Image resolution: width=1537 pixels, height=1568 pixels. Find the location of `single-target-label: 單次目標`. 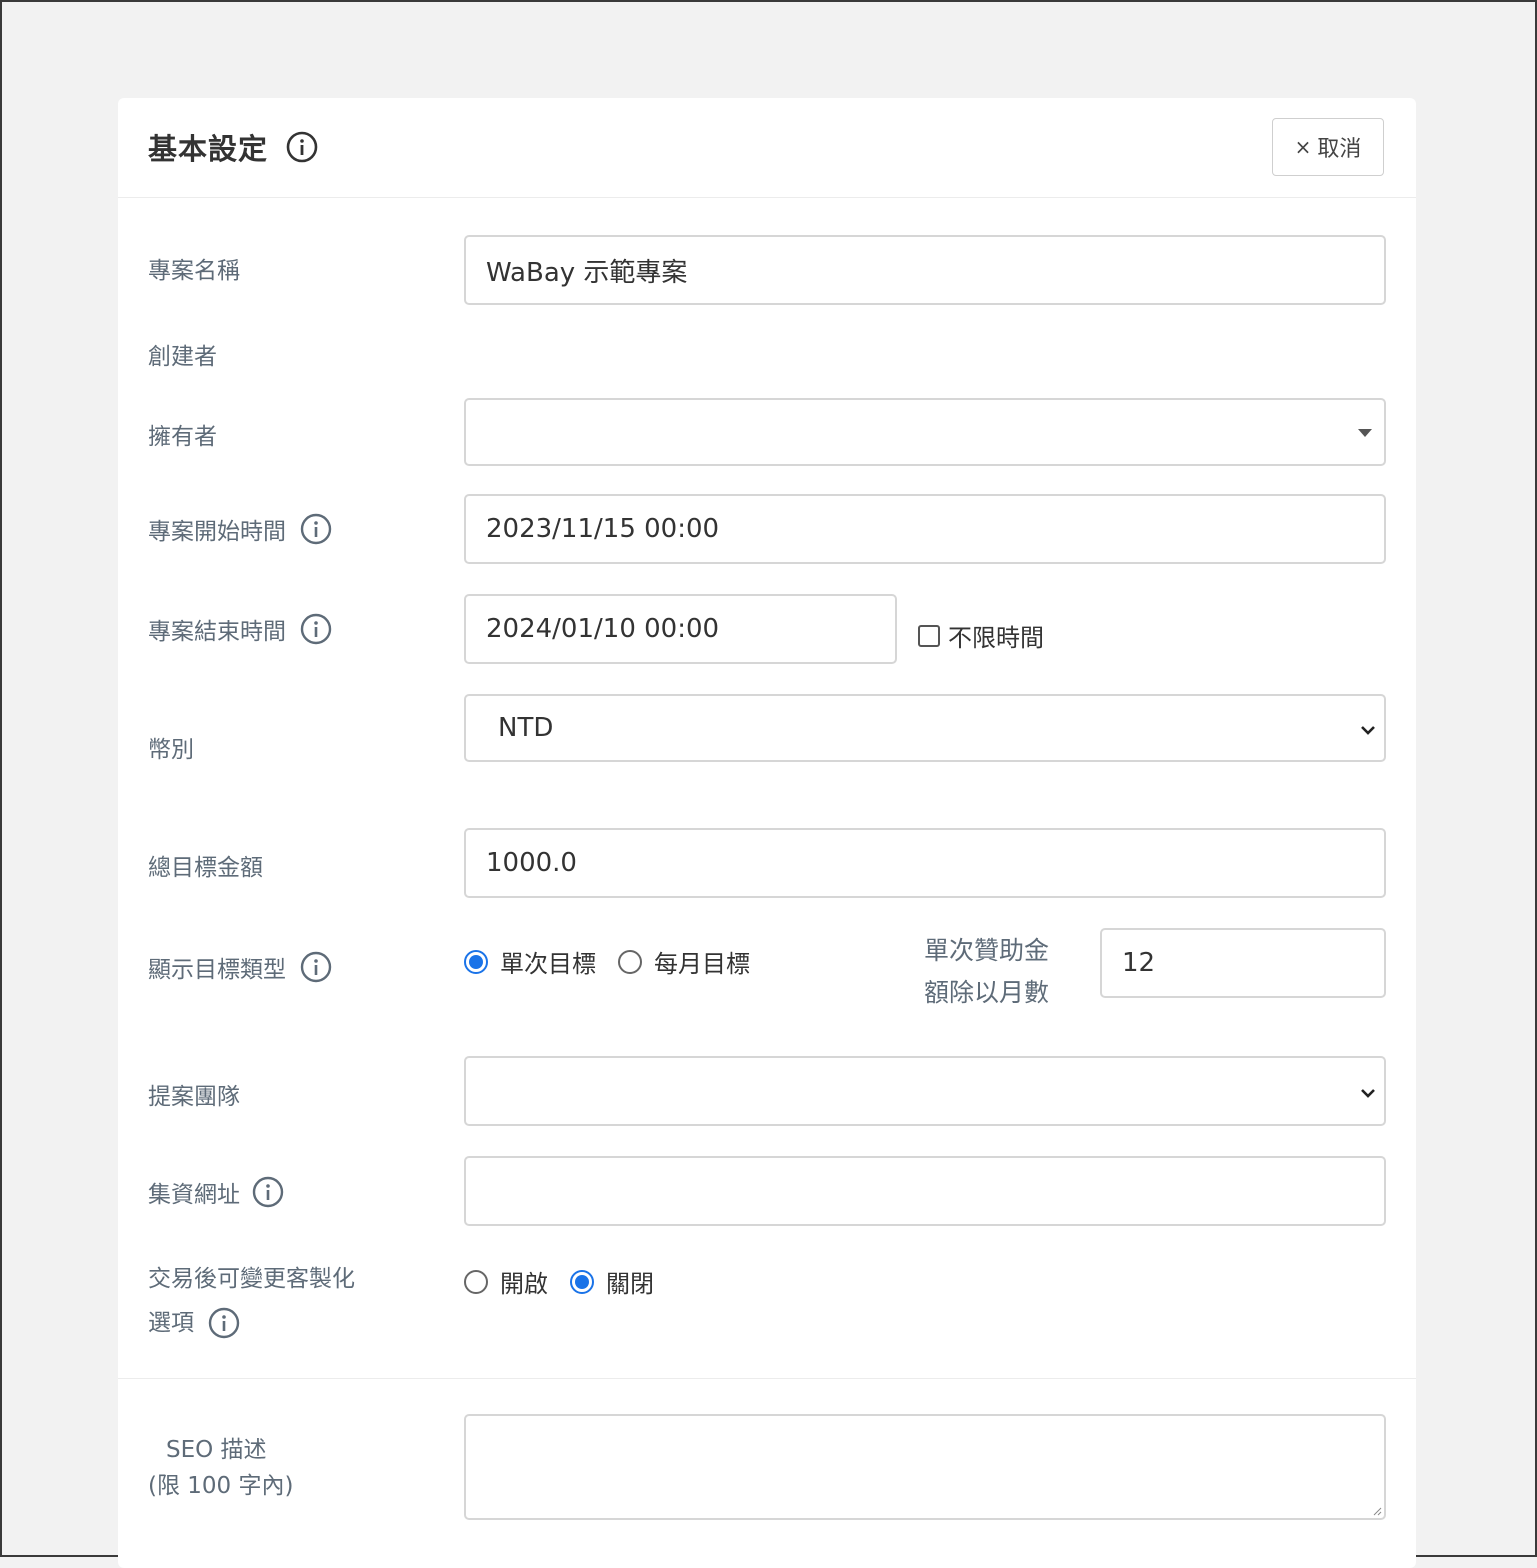

single-target-label: 單次目標 is located at coordinates (548, 964).